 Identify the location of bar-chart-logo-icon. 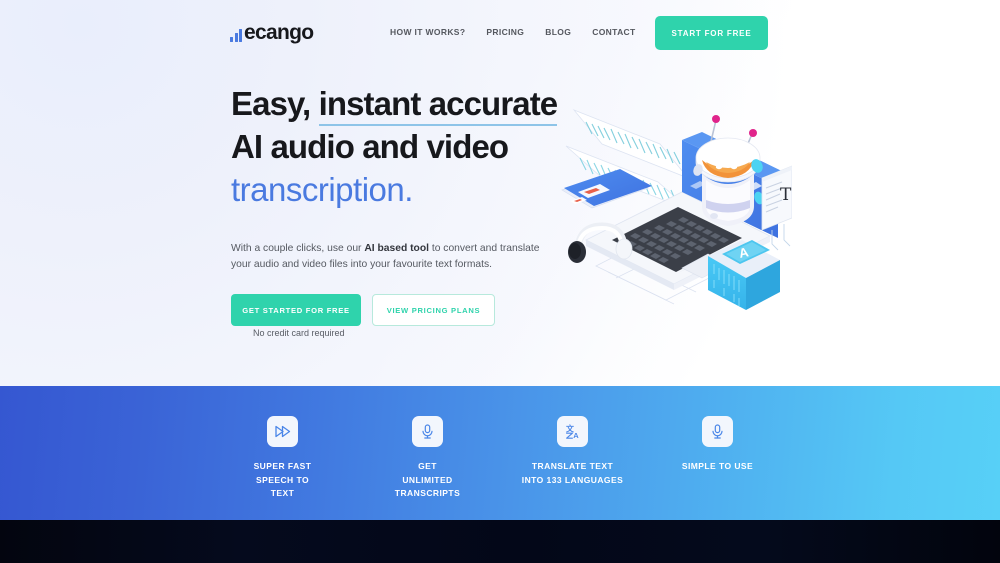
(236, 35).